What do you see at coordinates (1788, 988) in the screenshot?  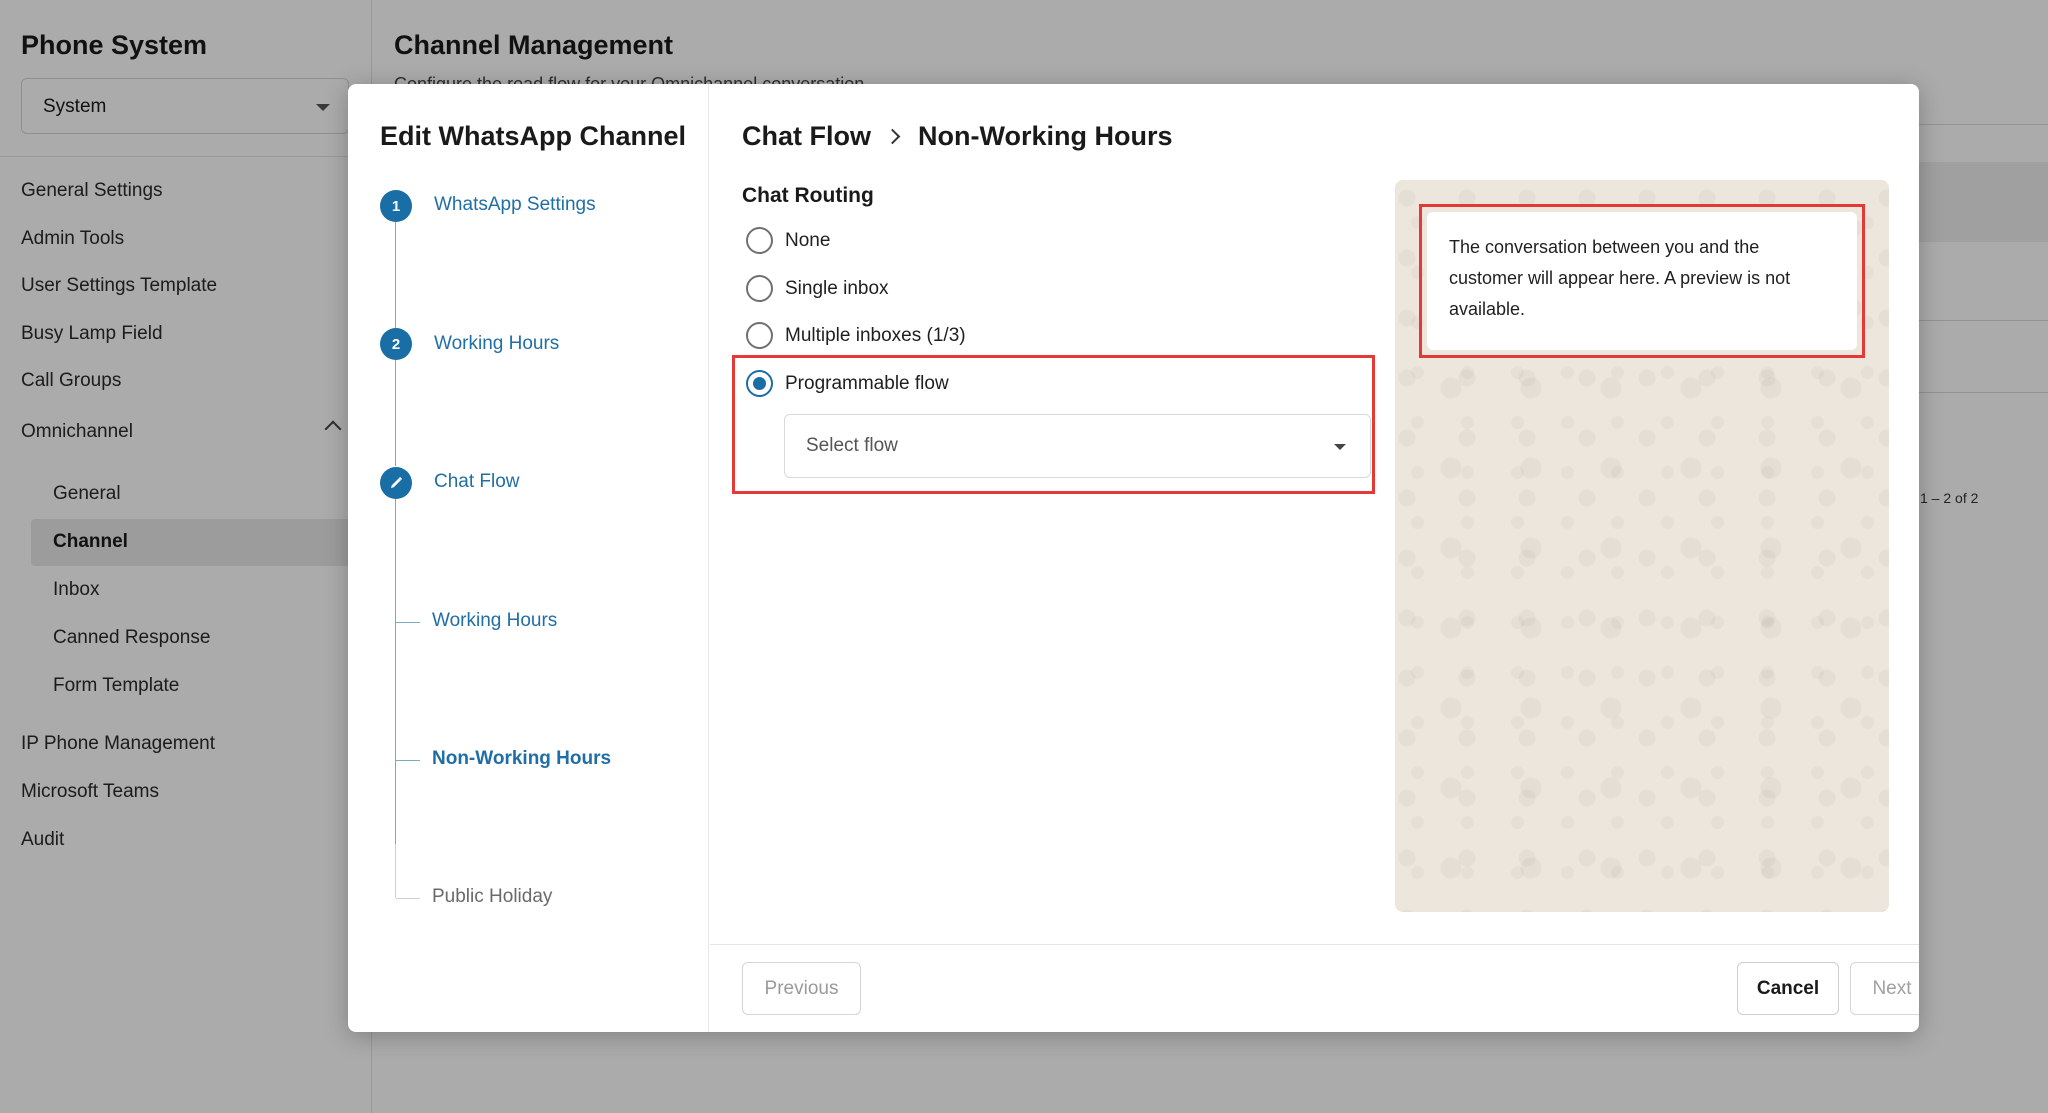 I see `cancel-button: Cancel` at bounding box center [1788, 988].